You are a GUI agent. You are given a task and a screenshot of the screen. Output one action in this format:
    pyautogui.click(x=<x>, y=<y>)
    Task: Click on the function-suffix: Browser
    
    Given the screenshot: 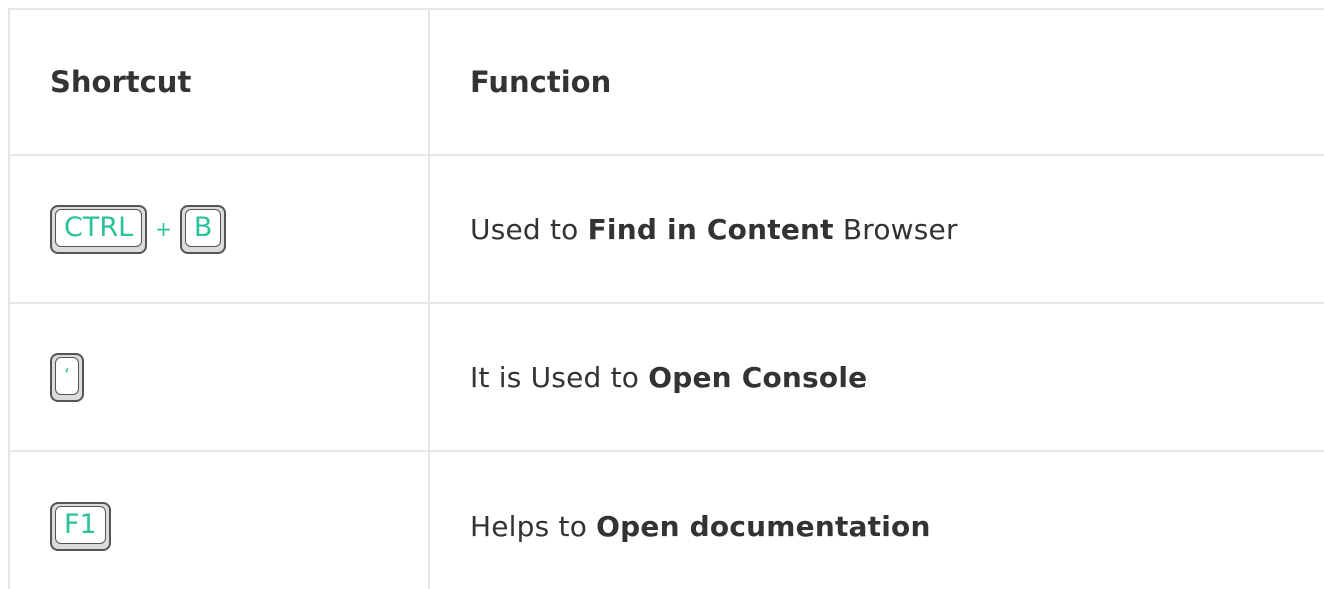 What is the action you would take?
    pyautogui.click(x=895, y=229)
    